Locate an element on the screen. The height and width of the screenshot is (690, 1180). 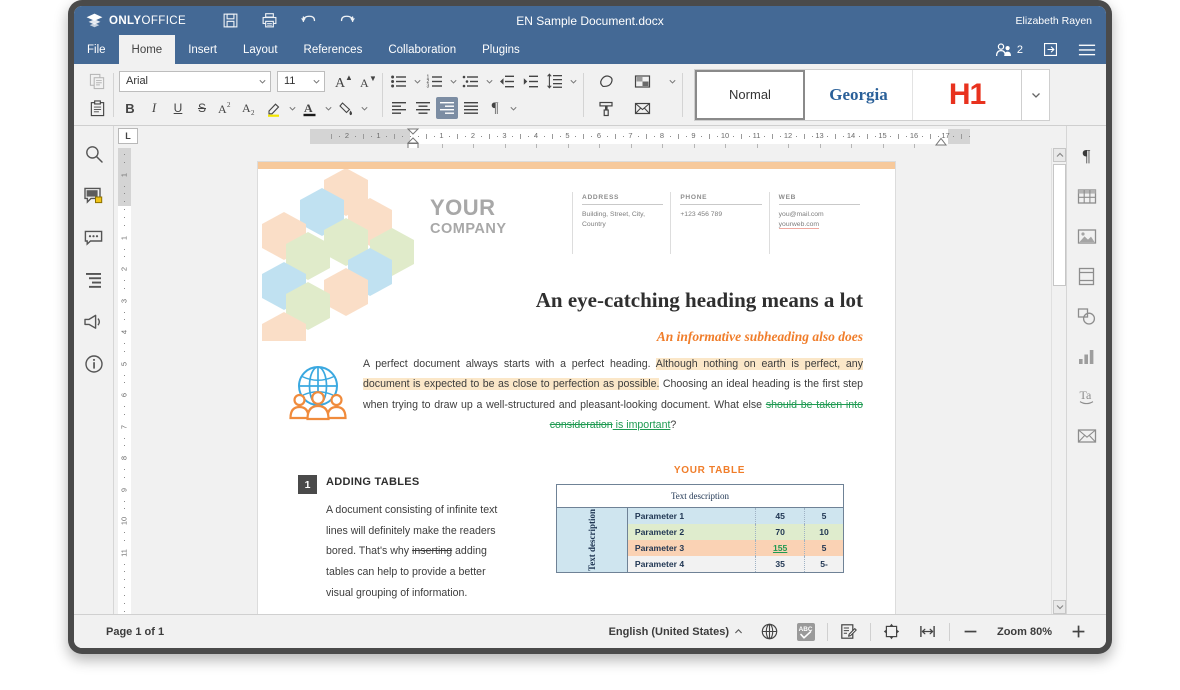
style-georgia: Georgia is located at coordinates (859, 94).